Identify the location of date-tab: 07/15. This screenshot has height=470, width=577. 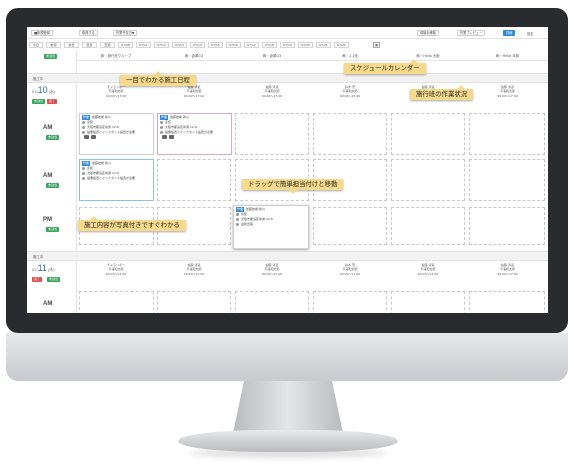
(215, 45).